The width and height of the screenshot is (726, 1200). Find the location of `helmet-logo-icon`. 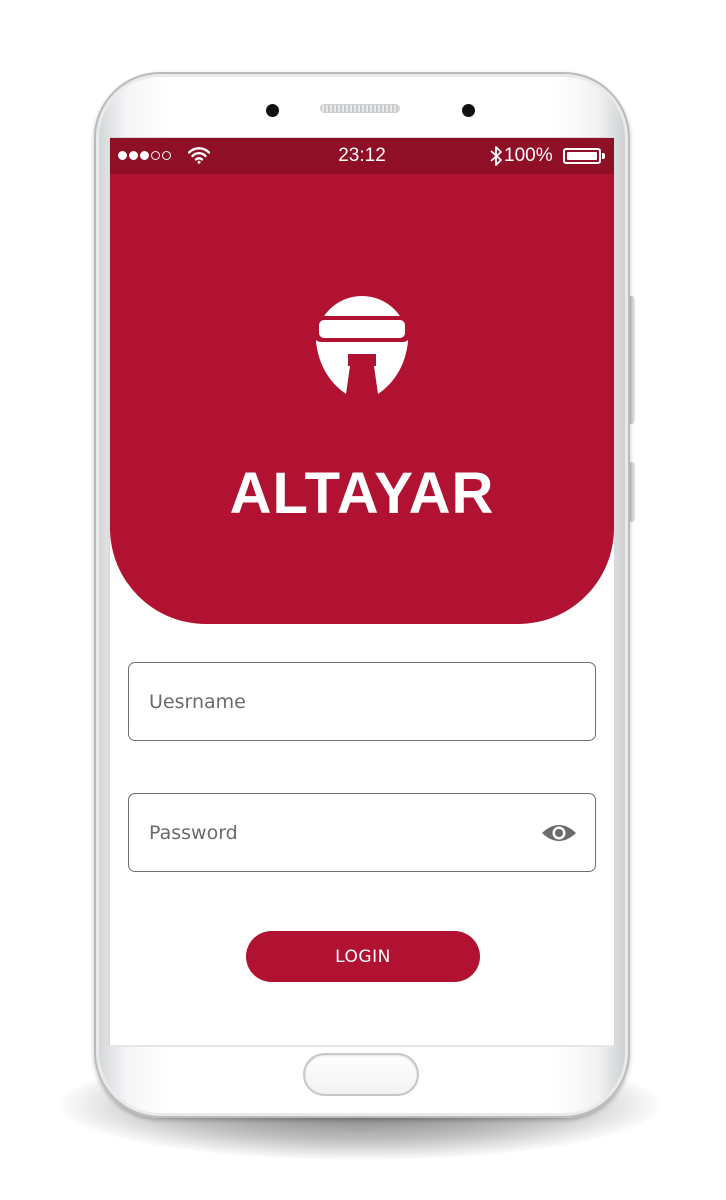

helmet-logo-icon is located at coordinates (362, 345).